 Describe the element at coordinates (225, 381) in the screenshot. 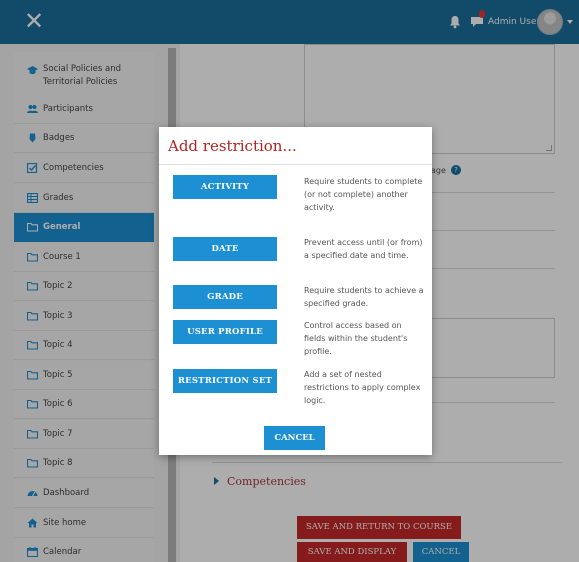

I see `restriction-set-button: RESTRICTION SET` at that location.